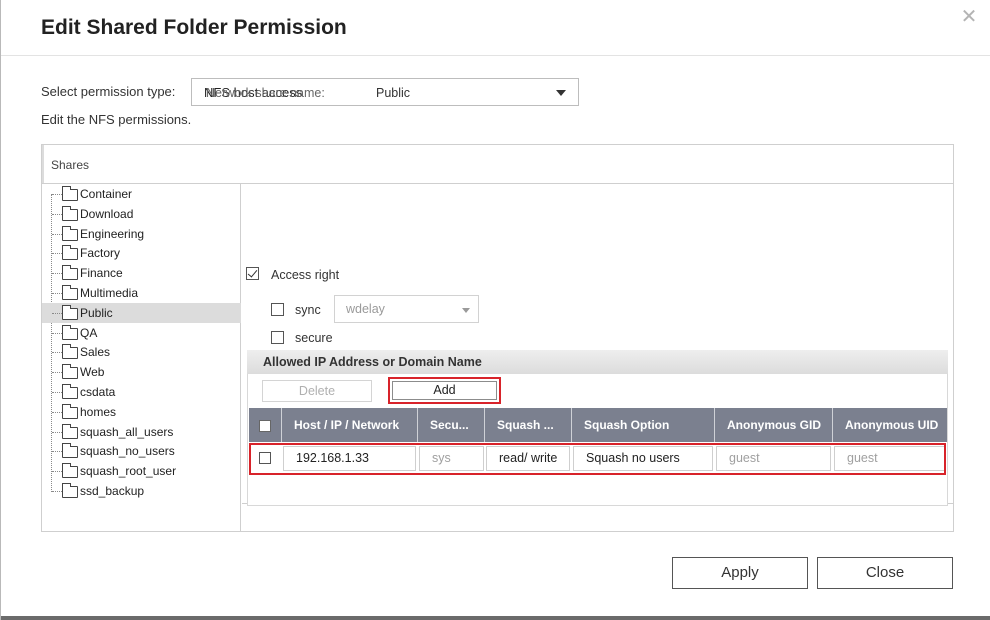 This screenshot has height=620, width=990. What do you see at coordinates (265, 458) in the screenshot?
I see `row-checkbox` at bounding box center [265, 458].